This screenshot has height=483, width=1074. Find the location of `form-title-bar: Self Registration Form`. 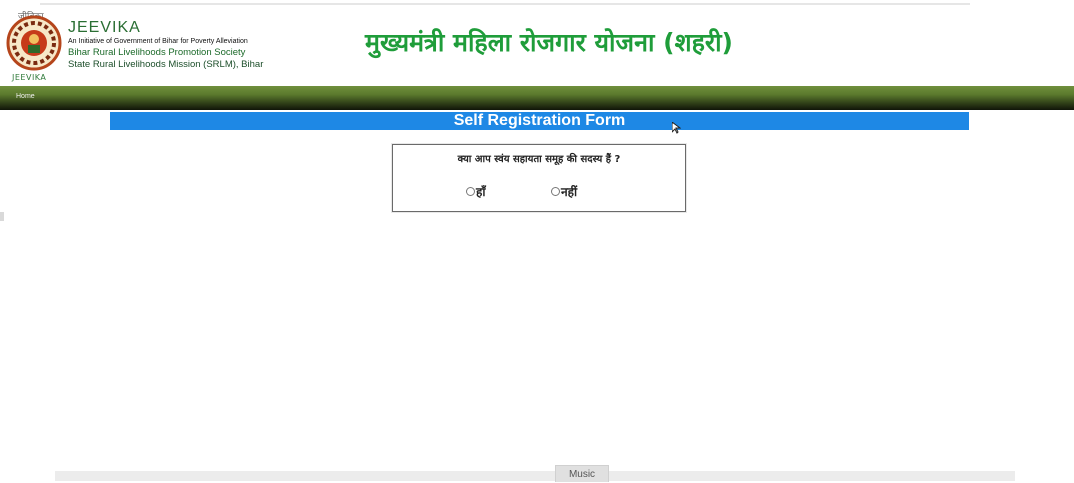

form-title-bar: Self Registration Form is located at coordinates (539, 121).